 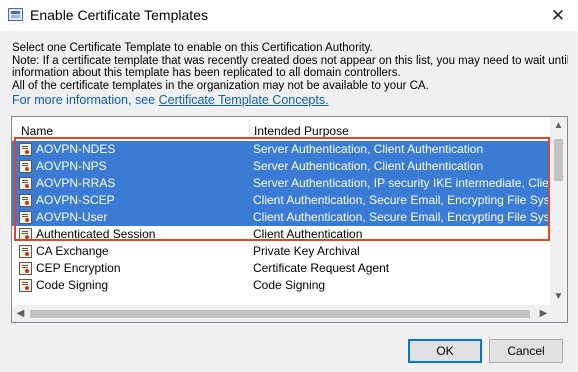 I want to click on horizontal-scroll-thumb, so click(x=280, y=314).